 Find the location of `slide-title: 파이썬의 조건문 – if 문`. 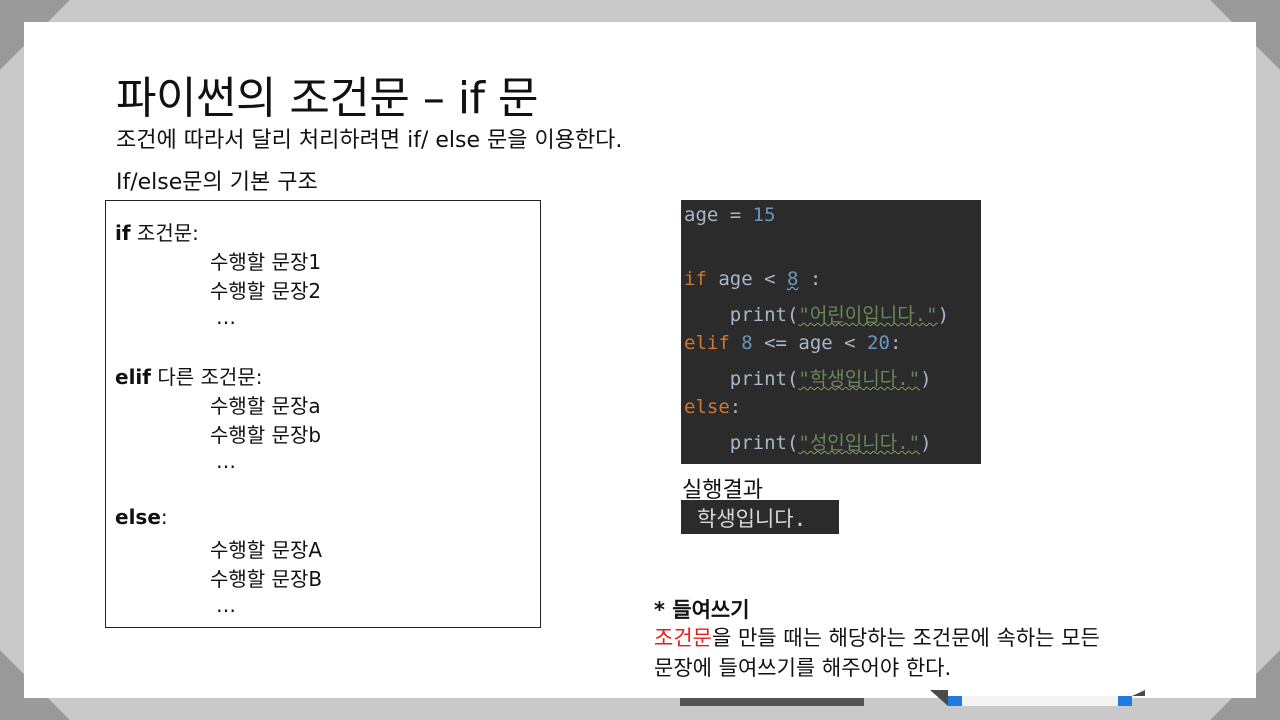

slide-title: 파이썬의 조건문 – if 문 is located at coordinates (327, 98).